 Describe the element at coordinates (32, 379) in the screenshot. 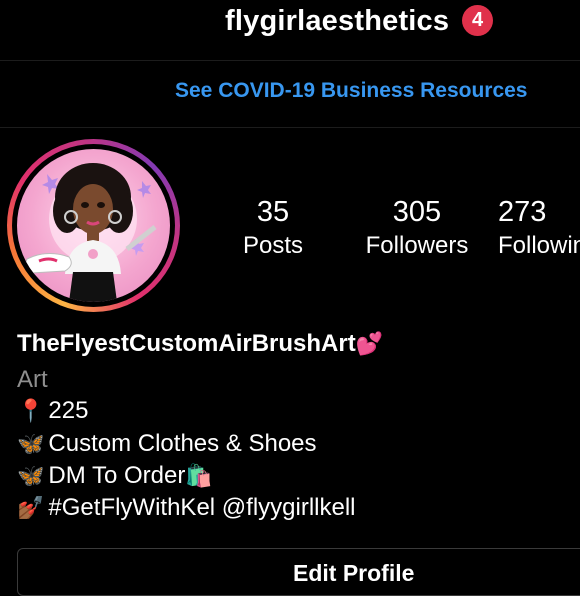

I see `bio-category: Art` at that location.